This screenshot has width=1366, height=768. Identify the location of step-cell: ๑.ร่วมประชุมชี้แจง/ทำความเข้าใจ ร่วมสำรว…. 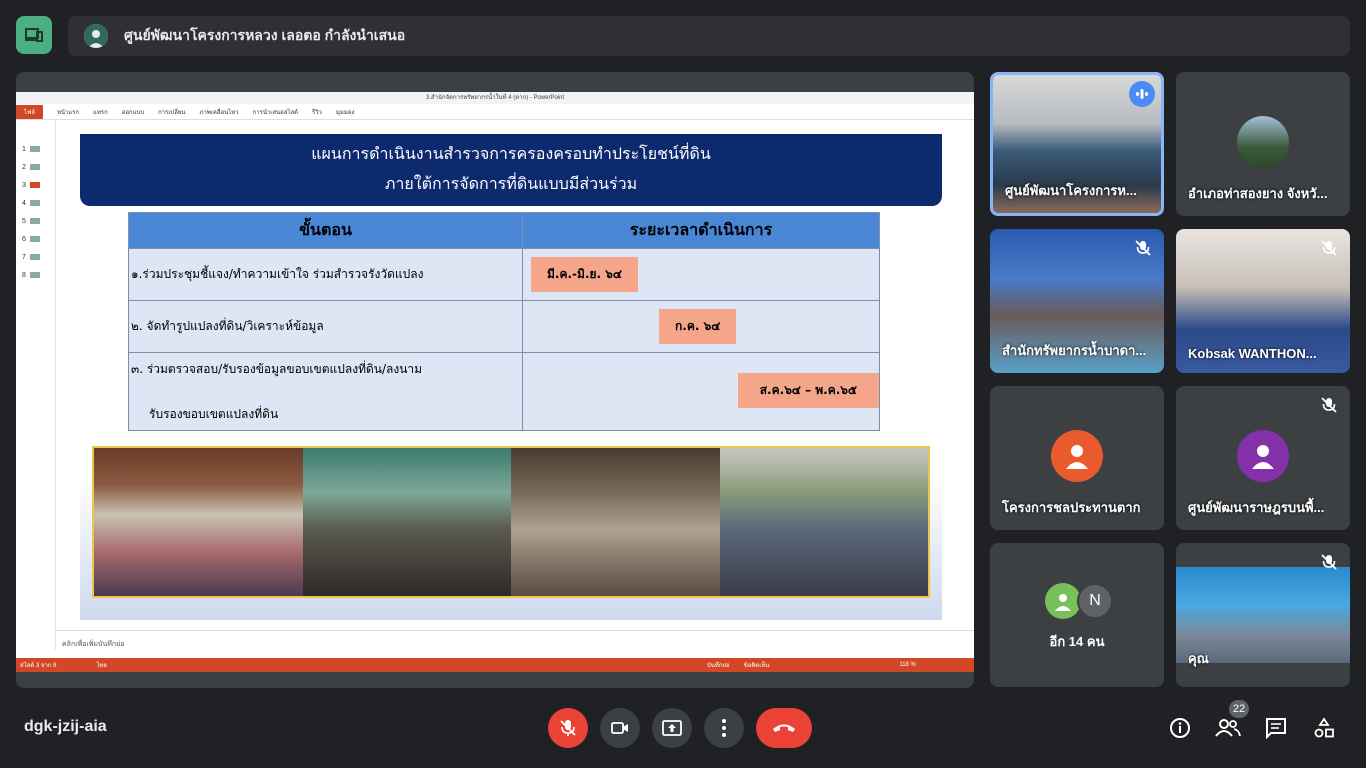
(325, 274).